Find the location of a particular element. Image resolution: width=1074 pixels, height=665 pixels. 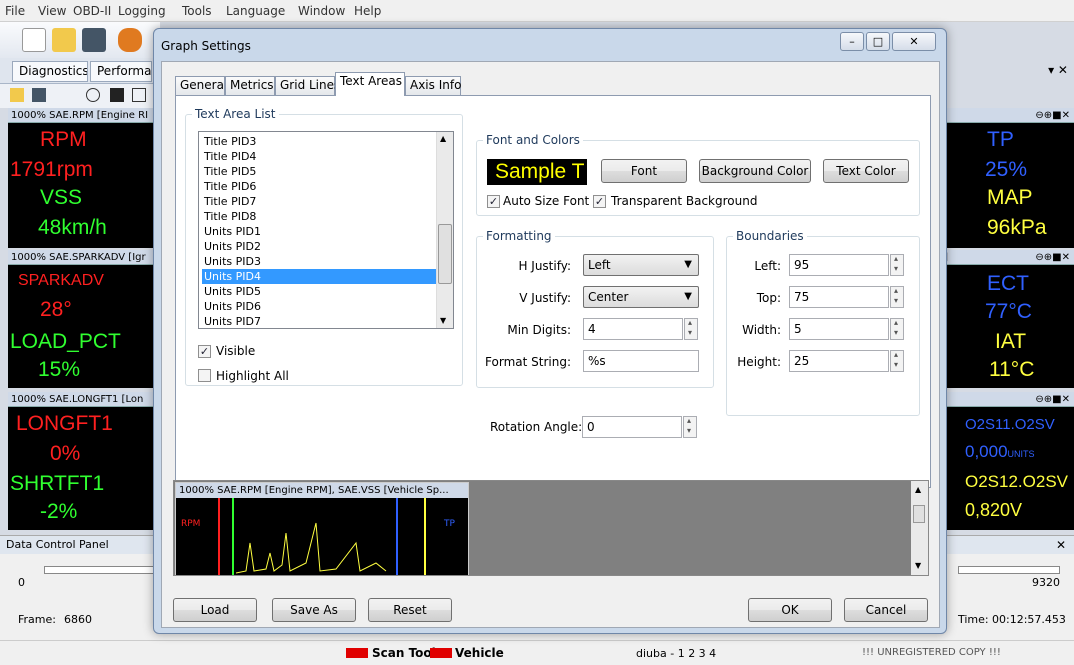

auto-size-font-checkbox: ✓ is located at coordinates (493, 201).